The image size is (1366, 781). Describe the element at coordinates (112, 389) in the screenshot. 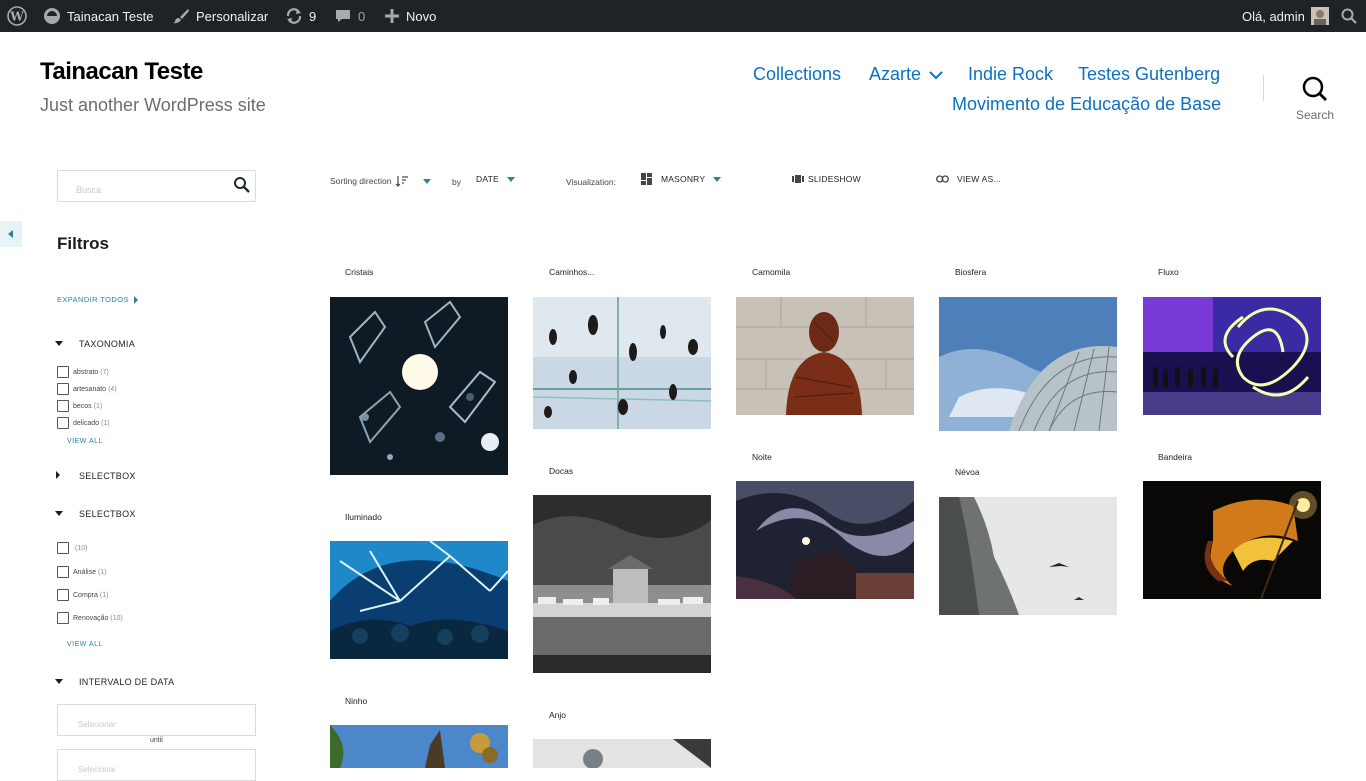

I see `option-count: (4)` at that location.